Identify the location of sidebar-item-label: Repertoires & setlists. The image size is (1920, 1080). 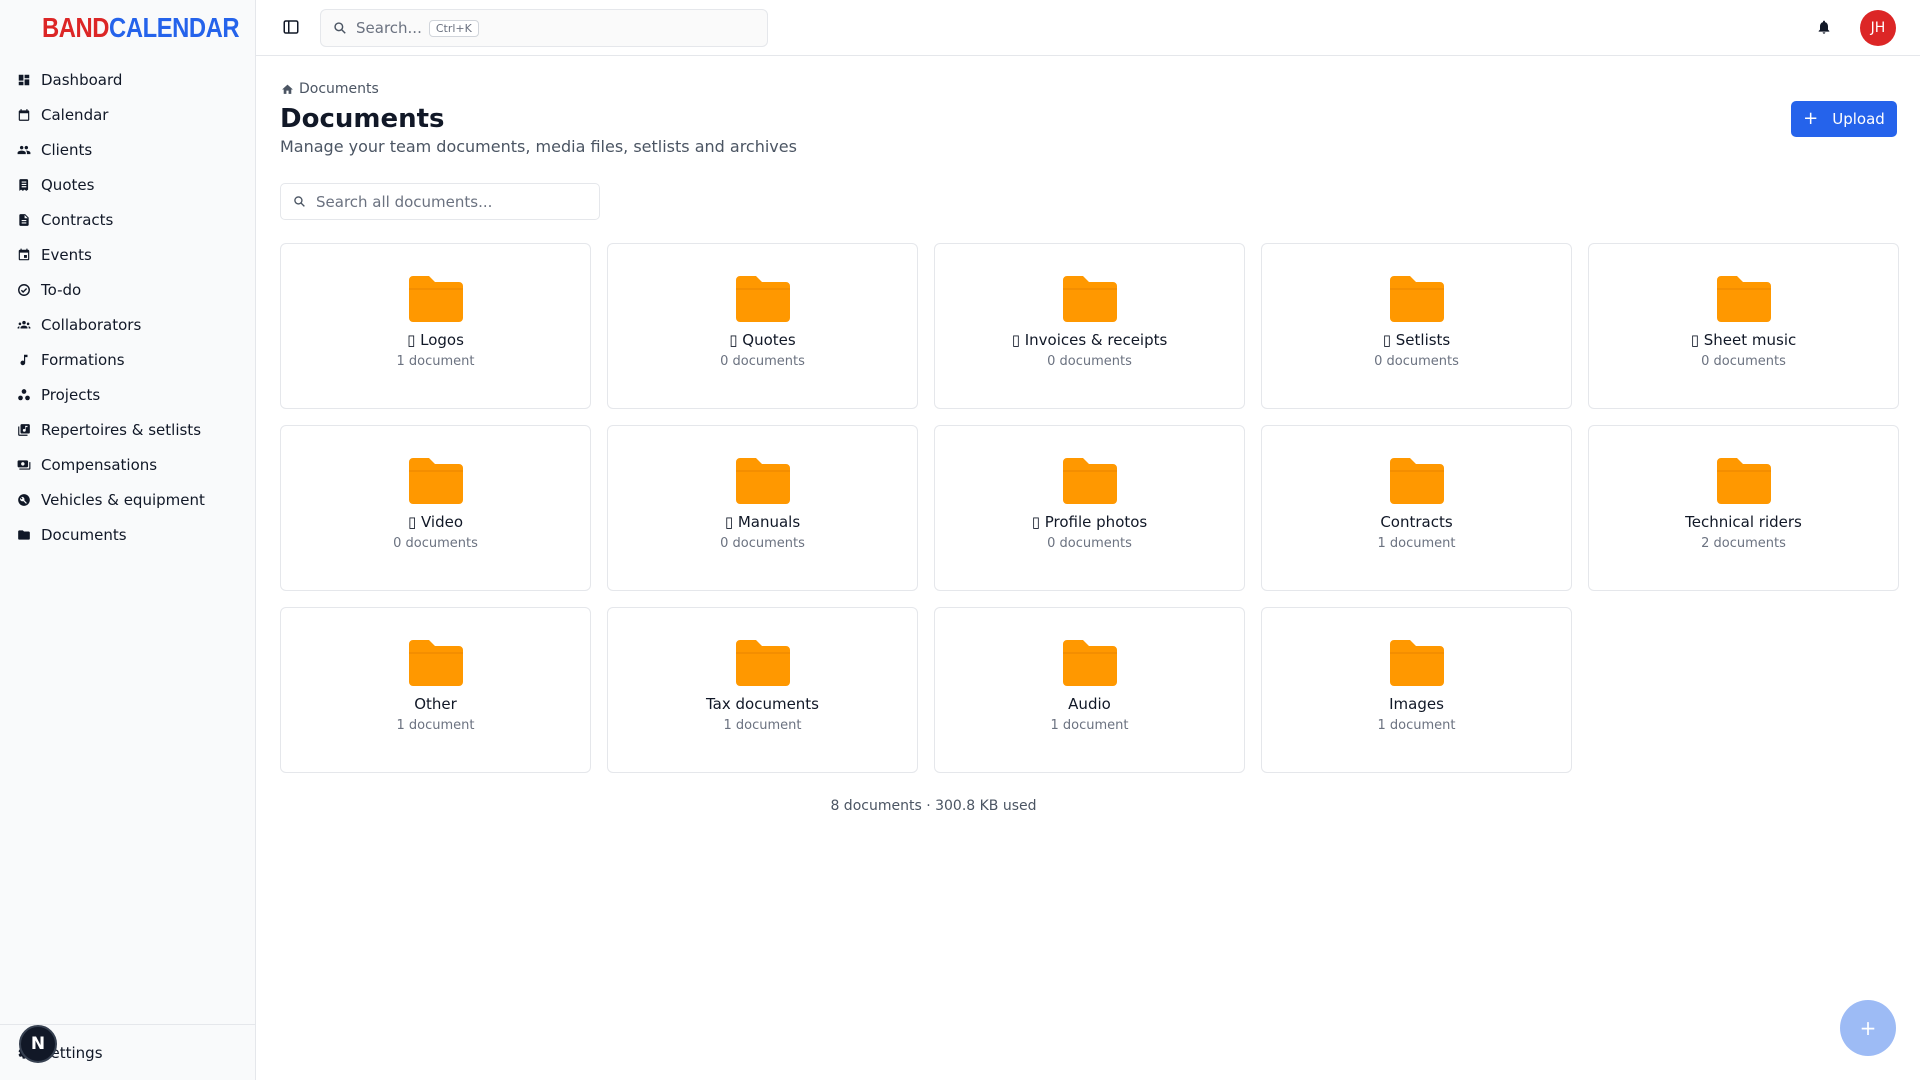
(121, 429).